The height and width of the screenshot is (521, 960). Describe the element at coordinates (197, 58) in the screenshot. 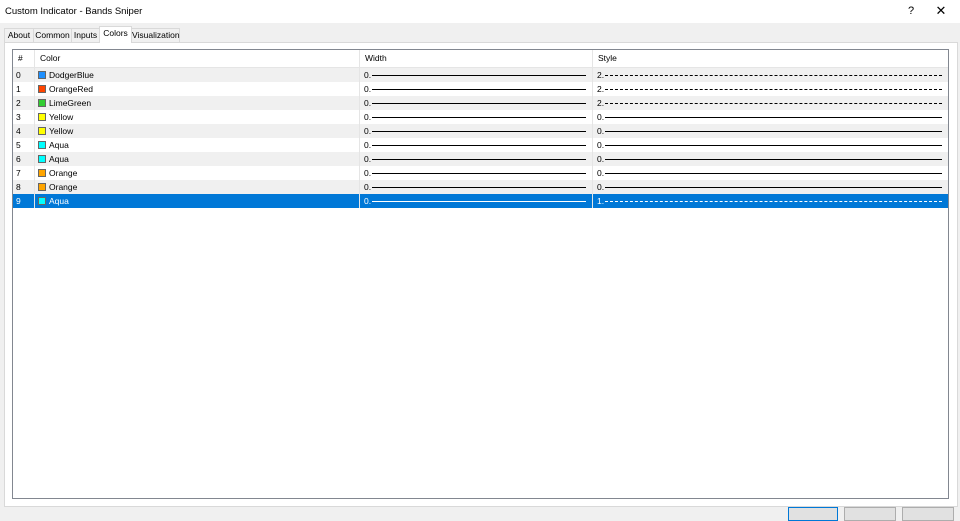

I see `header-color: Color` at that location.